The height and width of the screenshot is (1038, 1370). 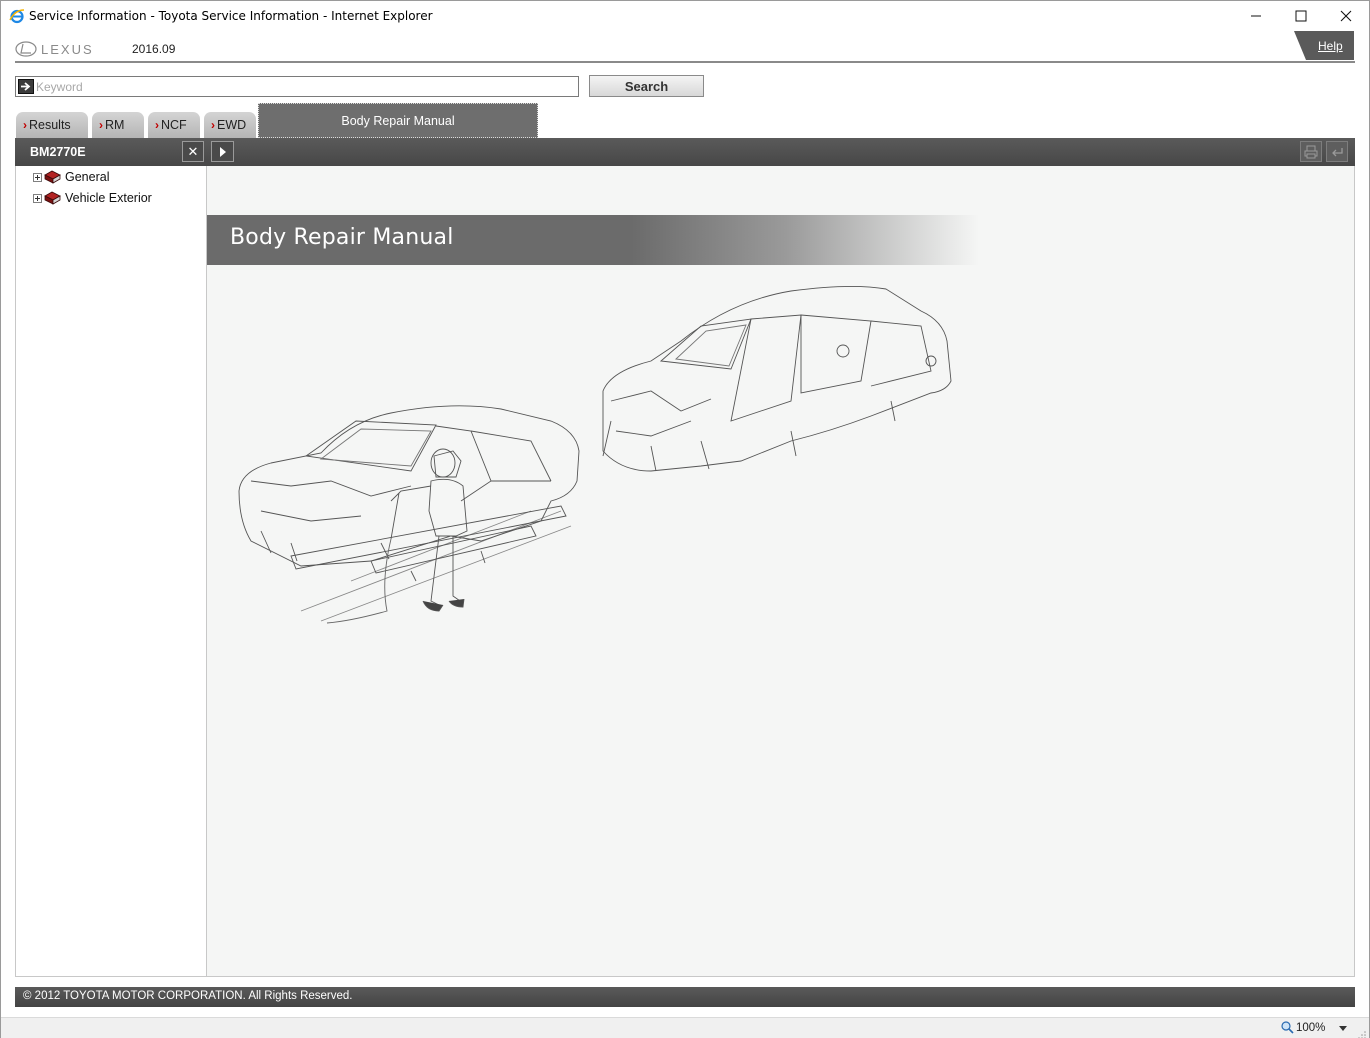 I want to click on return-arrow-icon, so click(x=1337, y=151).